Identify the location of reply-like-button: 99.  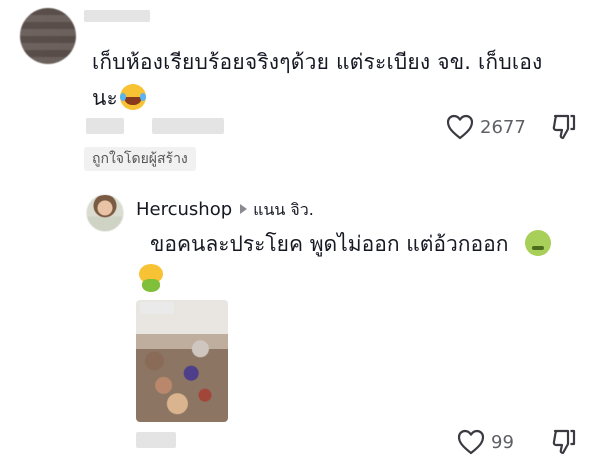
(485, 442).